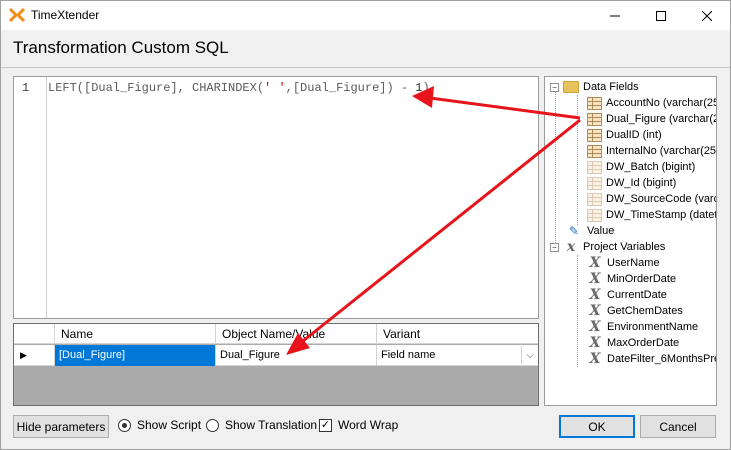 This screenshot has height=450, width=731. I want to click on tree-node-label: Data Fields, so click(611, 87).